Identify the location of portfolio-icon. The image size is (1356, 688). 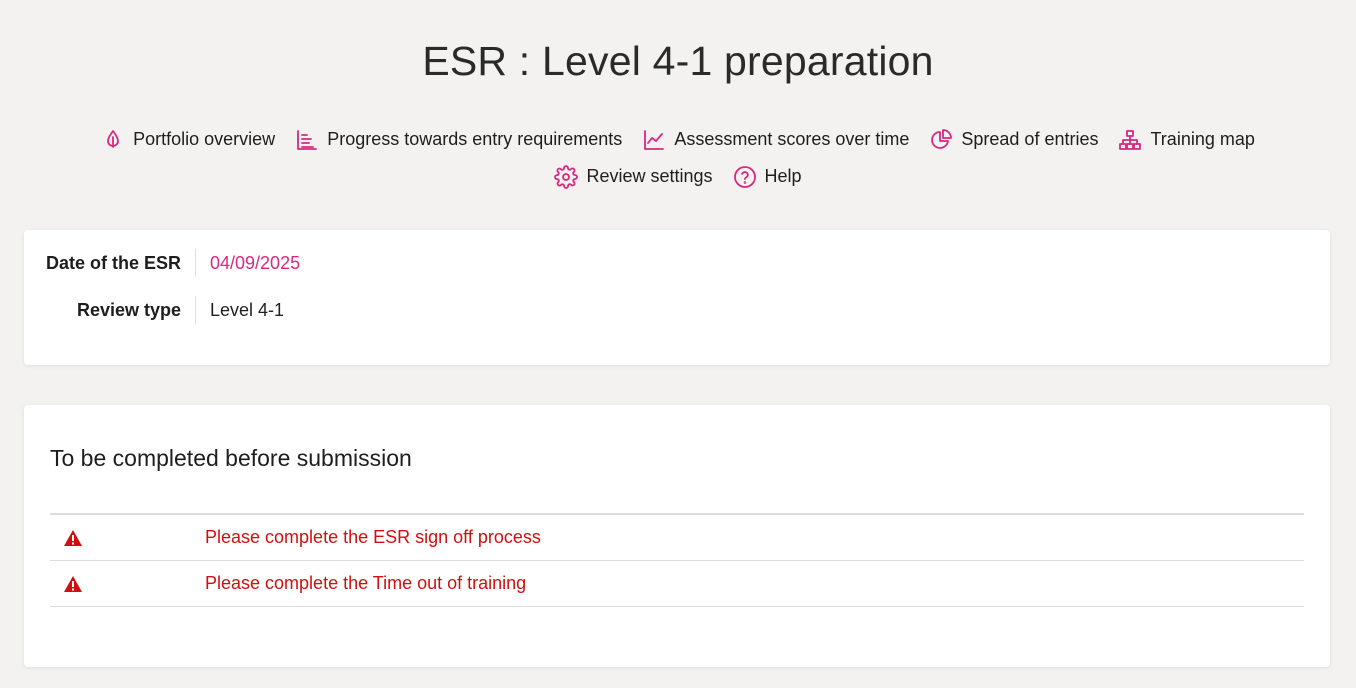
(113, 140).